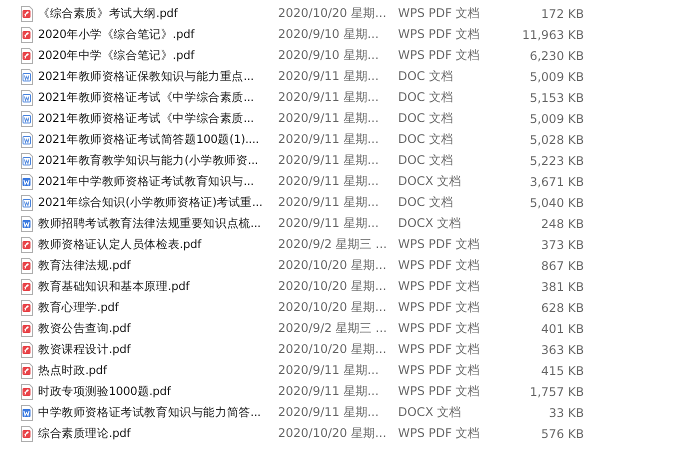 This screenshot has height=455, width=696. I want to click on file-size: 867 KB, so click(562, 265).